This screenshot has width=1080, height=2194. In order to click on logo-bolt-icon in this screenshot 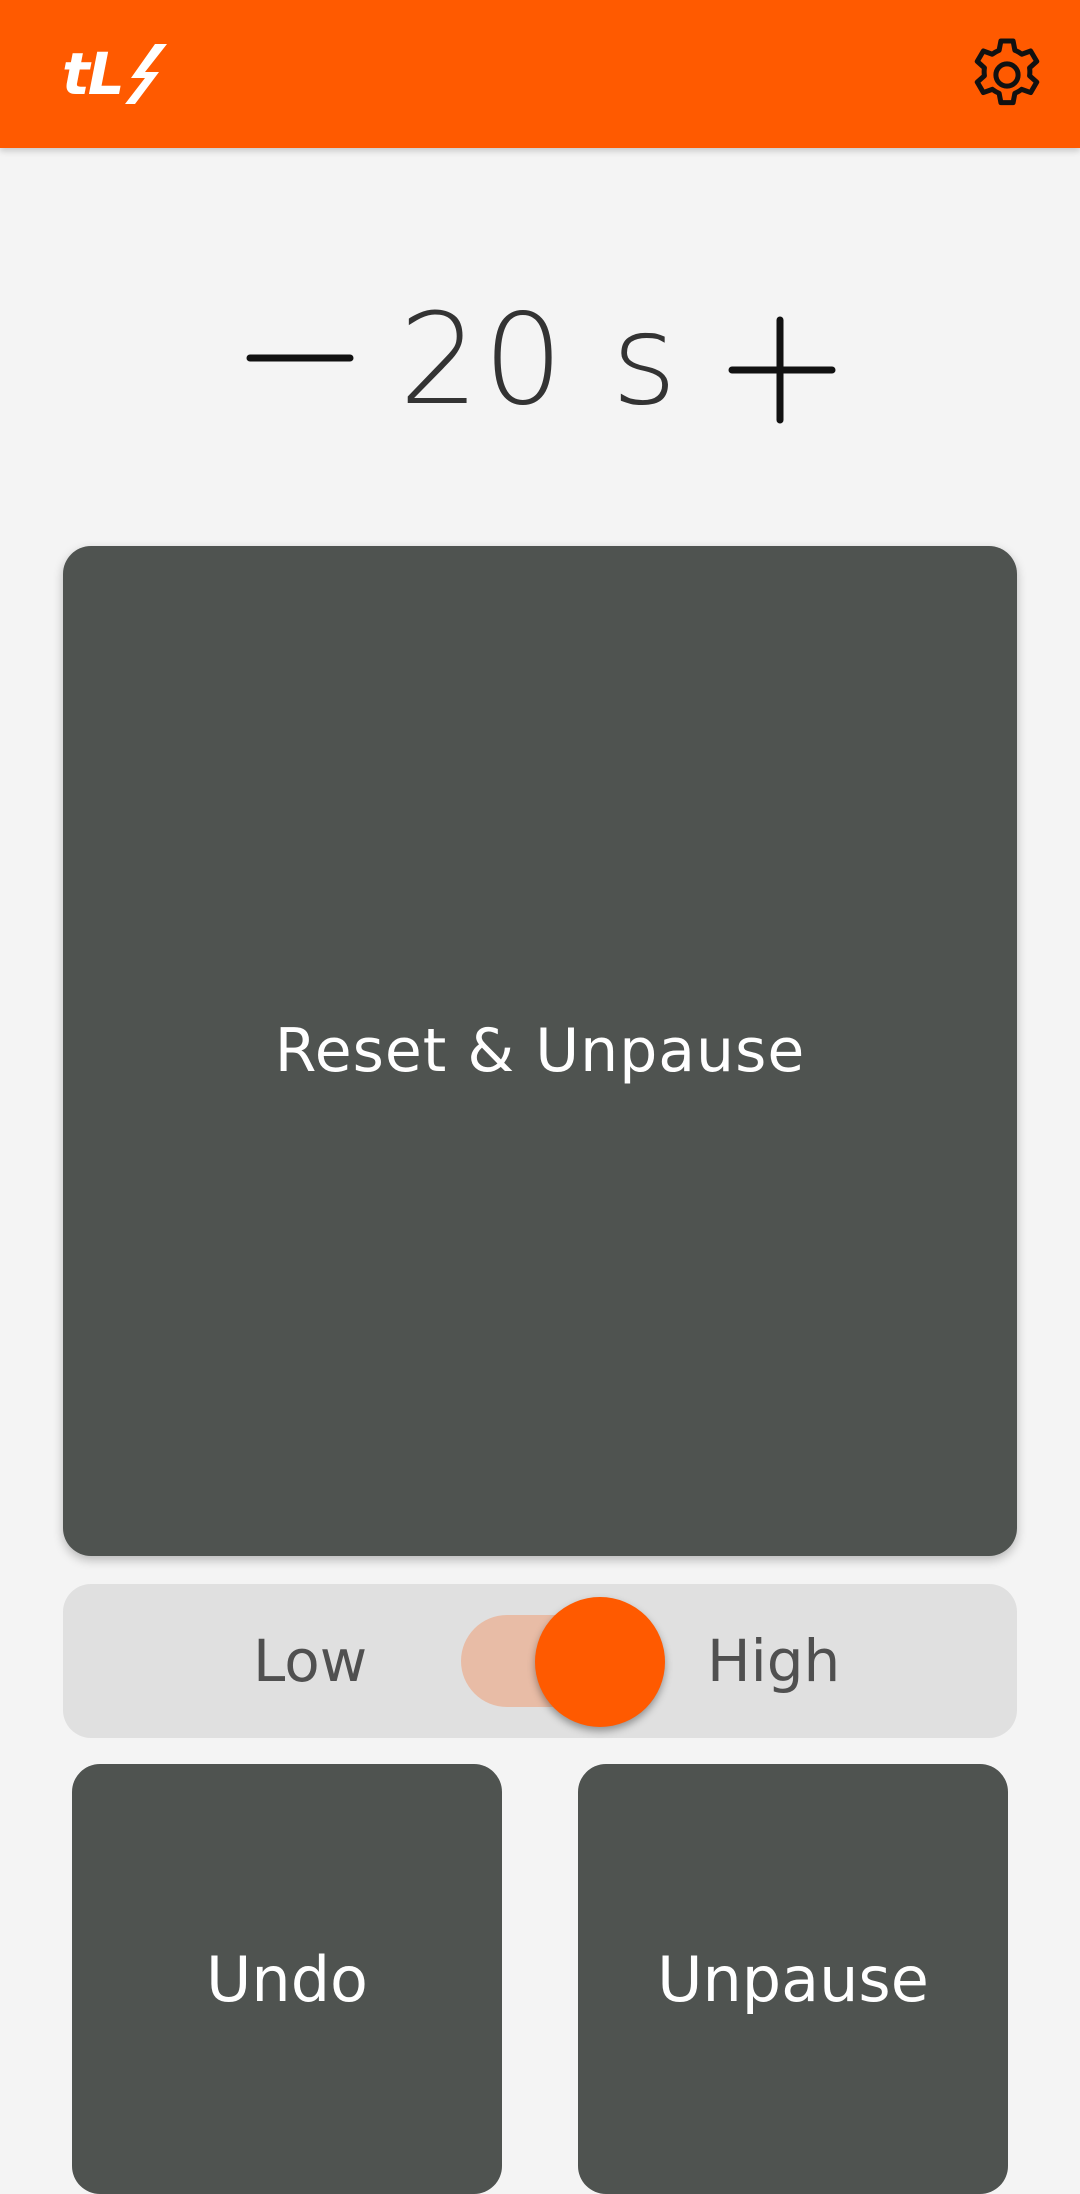, I will do `click(145, 74)`.